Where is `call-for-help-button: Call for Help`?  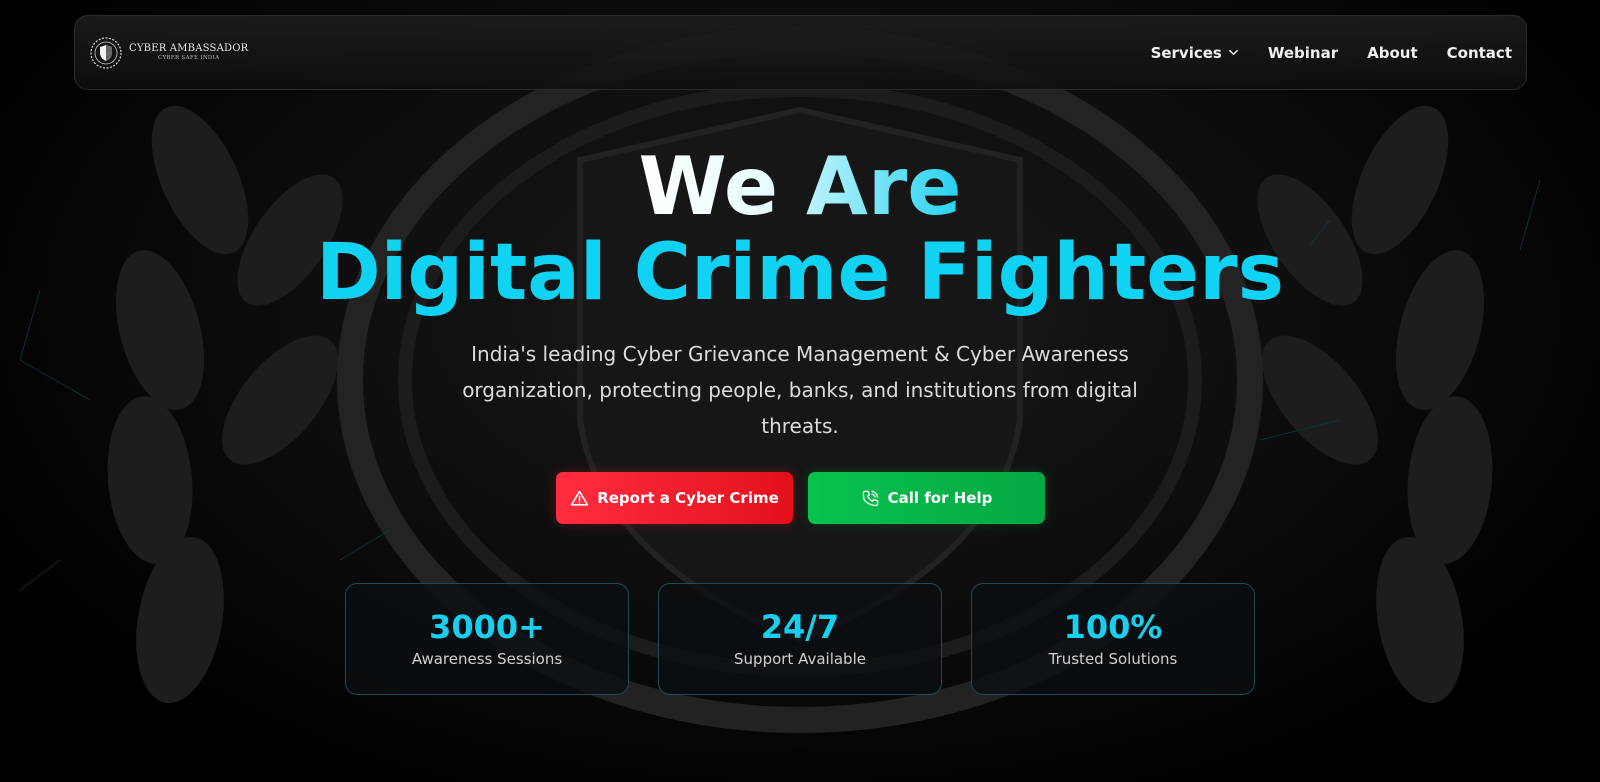 call-for-help-button: Call for Help is located at coordinates (926, 498).